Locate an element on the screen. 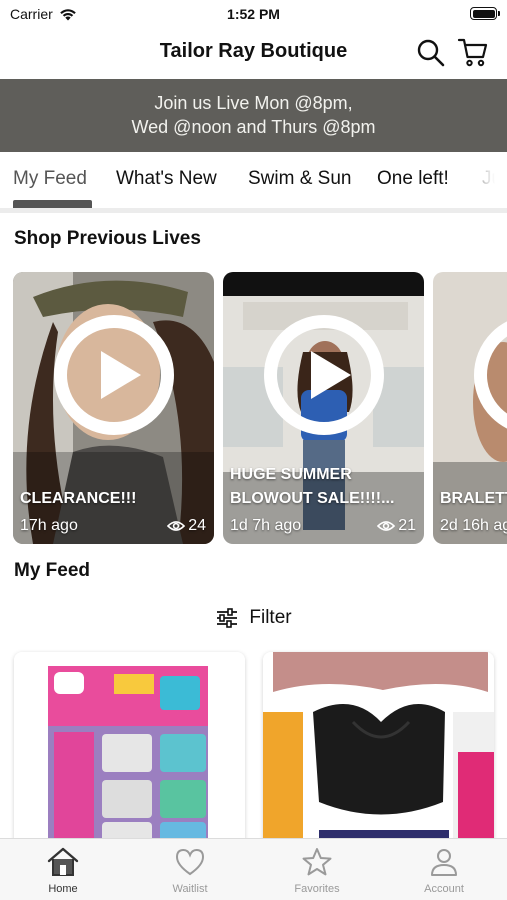 Image resolution: width=507 pixels, height=900 pixels. search-icon is located at coordinates (431, 53).